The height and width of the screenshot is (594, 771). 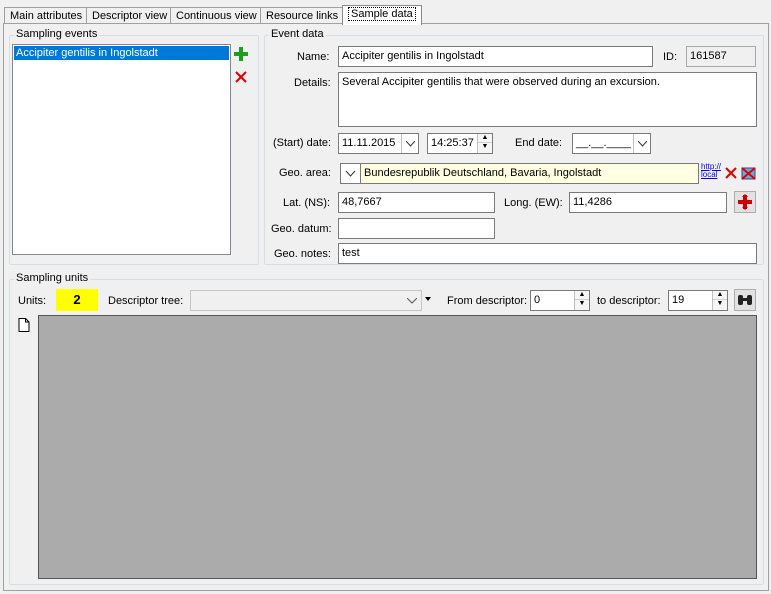 I want to click on end-date-label: End date:, so click(x=539, y=143).